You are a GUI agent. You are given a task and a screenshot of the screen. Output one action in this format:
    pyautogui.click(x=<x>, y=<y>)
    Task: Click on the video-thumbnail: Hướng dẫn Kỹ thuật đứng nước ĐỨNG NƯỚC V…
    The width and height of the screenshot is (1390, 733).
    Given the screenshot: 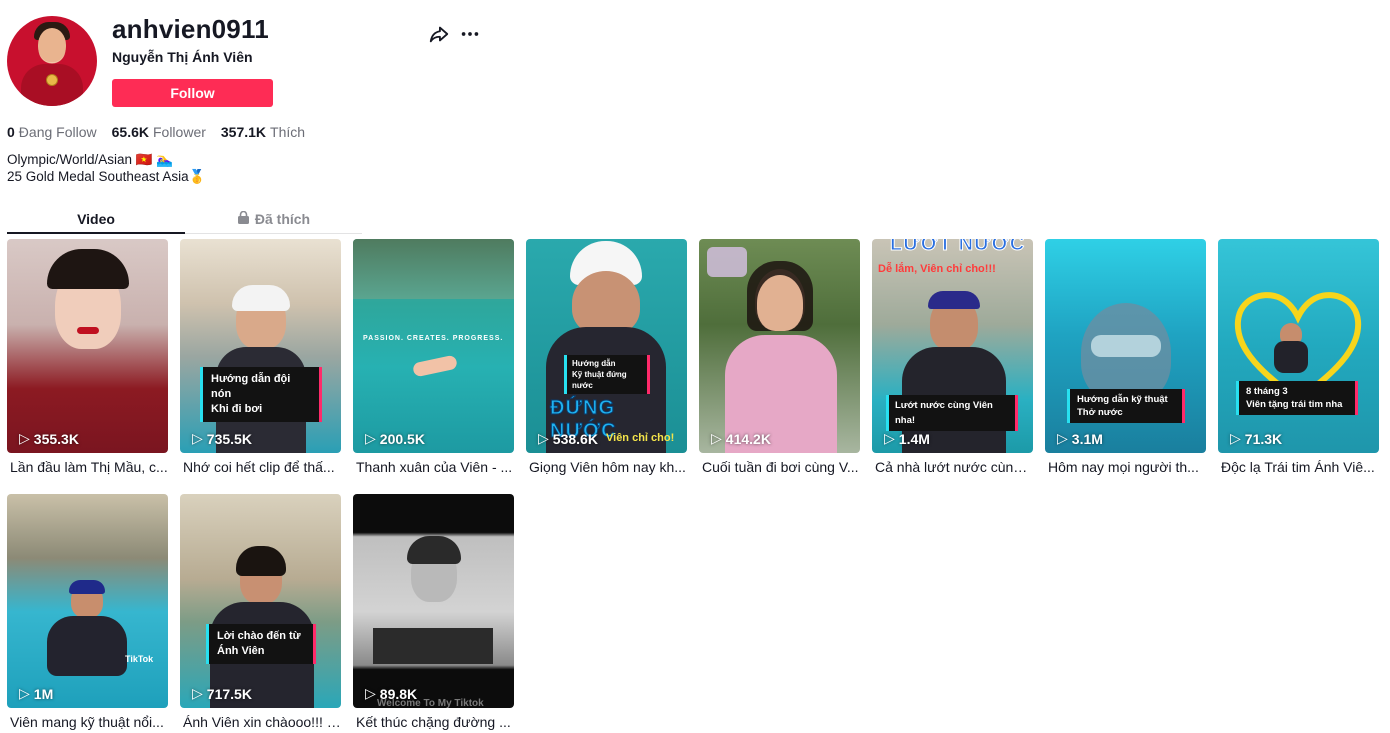 What is the action you would take?
    pyautogui.click(x=606, y=346)
    